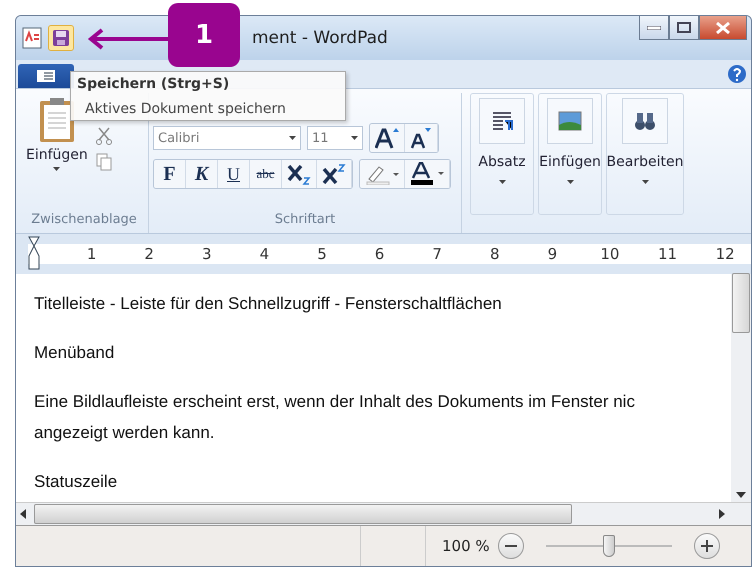 The width and height of the screenshot is (755, 570). What do you see at coordinates (76, 482) in the screenshot?
I see `document-paragraph: Statuszeile` at bounding box center [76, 482].